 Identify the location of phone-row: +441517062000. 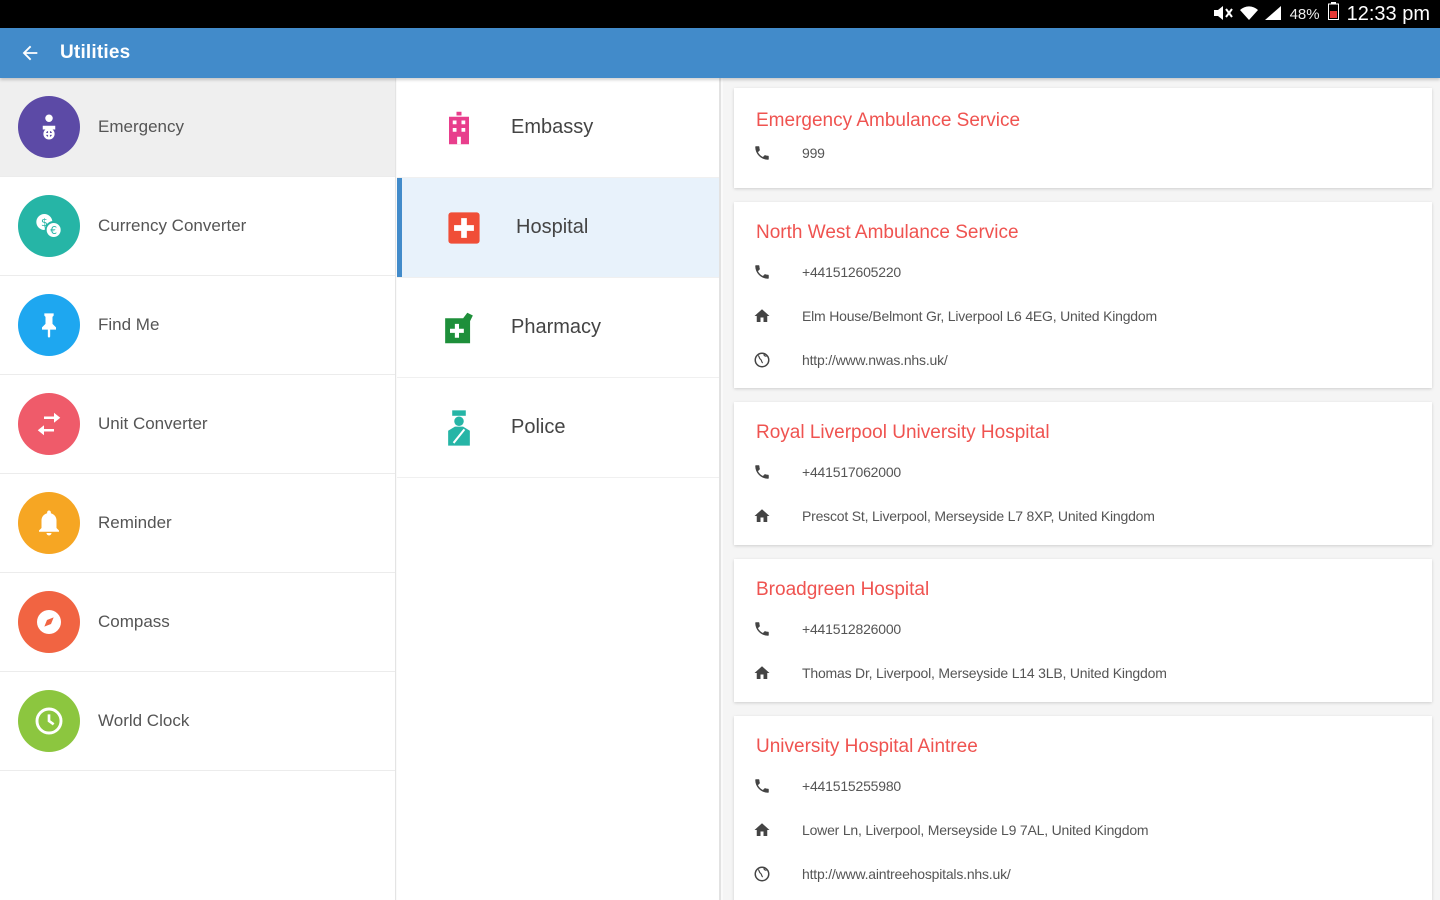
(1083, 472).